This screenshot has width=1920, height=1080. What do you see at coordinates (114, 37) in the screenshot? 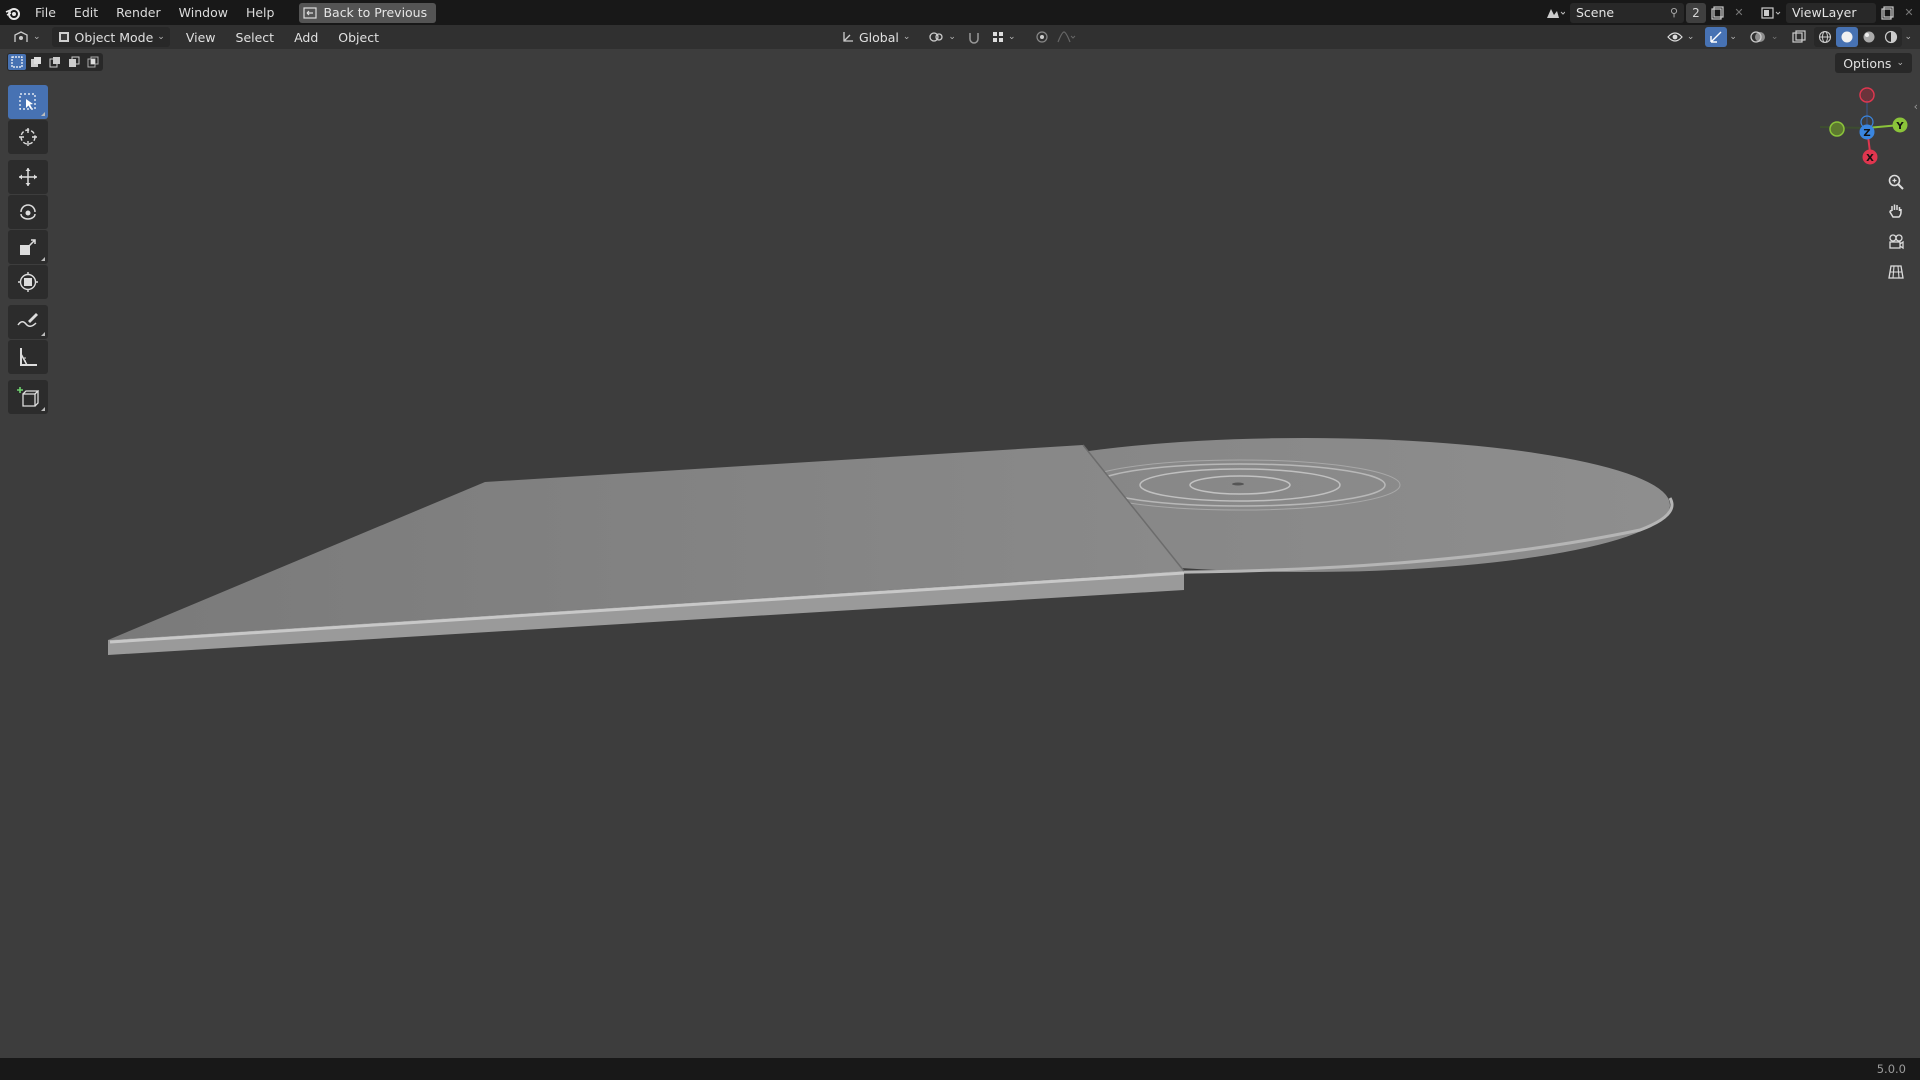
I see `object-mode-label: Object Mode` at bounding box center [114, 37].